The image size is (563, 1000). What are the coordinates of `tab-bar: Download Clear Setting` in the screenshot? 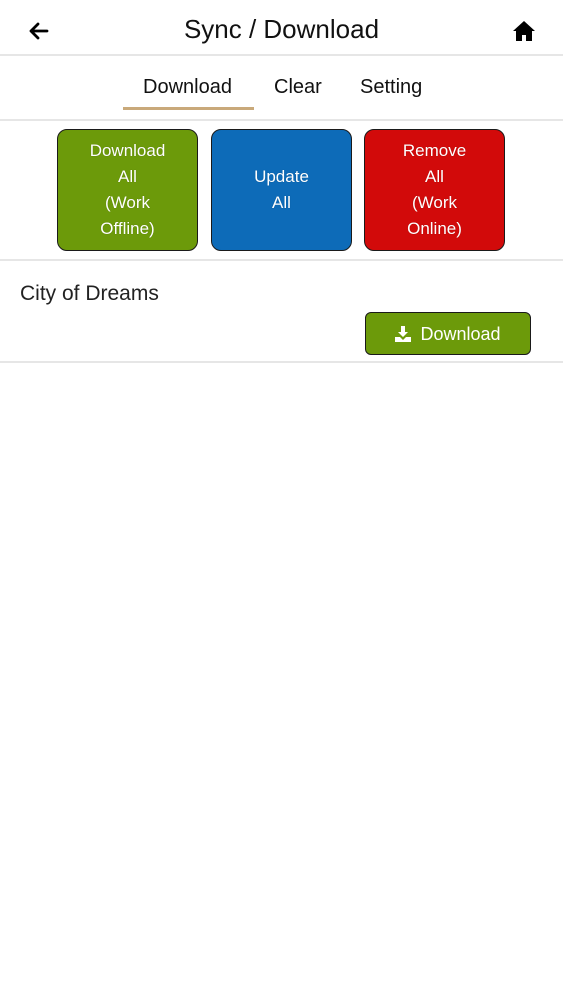 It's located at (281, 88).